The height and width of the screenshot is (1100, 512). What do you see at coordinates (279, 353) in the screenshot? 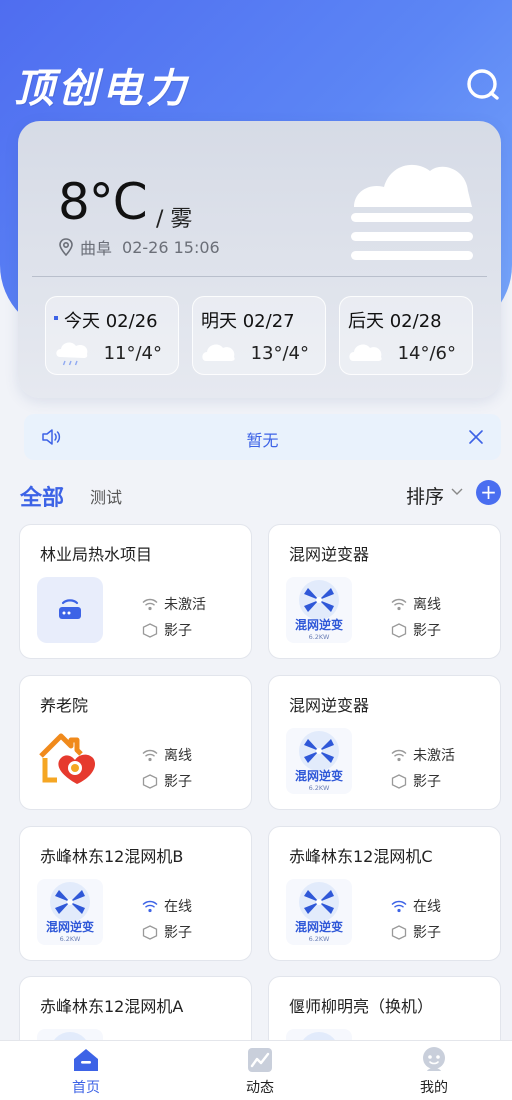
I see `forecast-temp-range: 13°/4°` at bounding box center [279, 353].